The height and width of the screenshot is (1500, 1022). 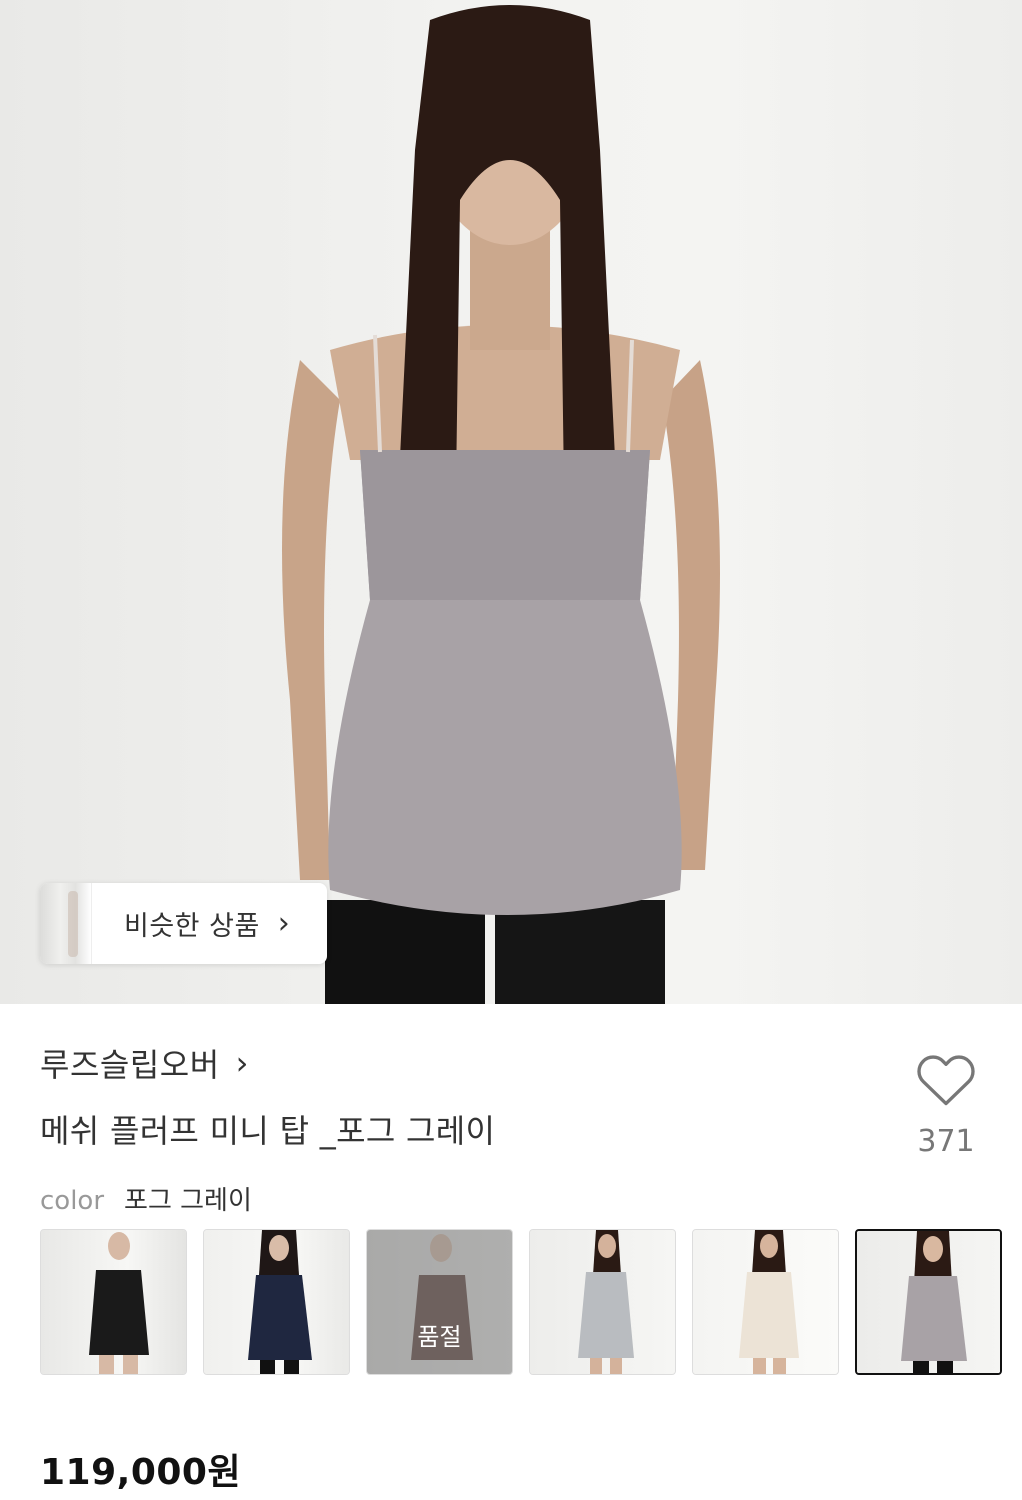 I want to click on like-count: 371, so click(x=946, y=1141).